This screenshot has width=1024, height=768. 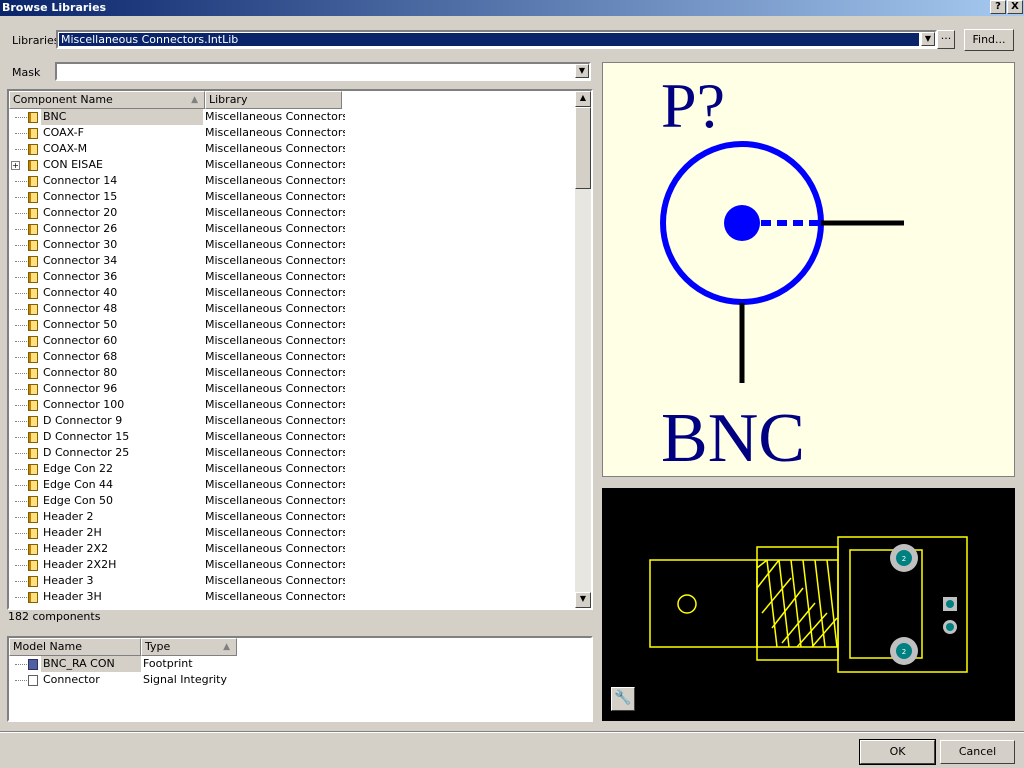 I want to click on libraries-dropdown: Miscellaneous Connectors.IntLib ▼, so click(x=496, y=39).